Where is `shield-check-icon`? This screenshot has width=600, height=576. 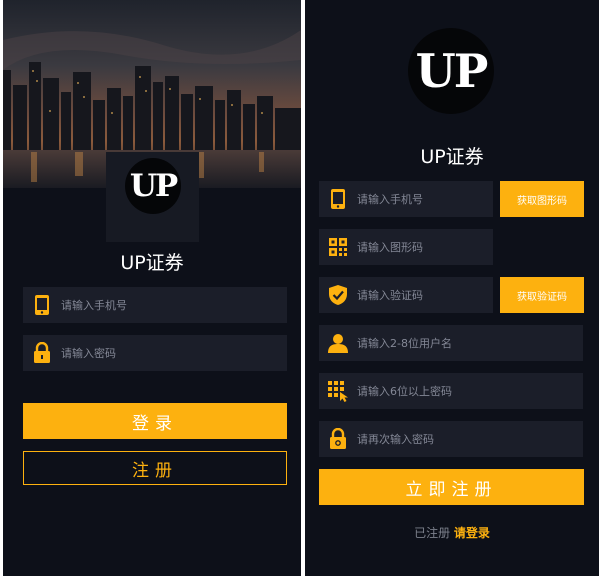 shield-check-icon is located at coordinates (338, 295).